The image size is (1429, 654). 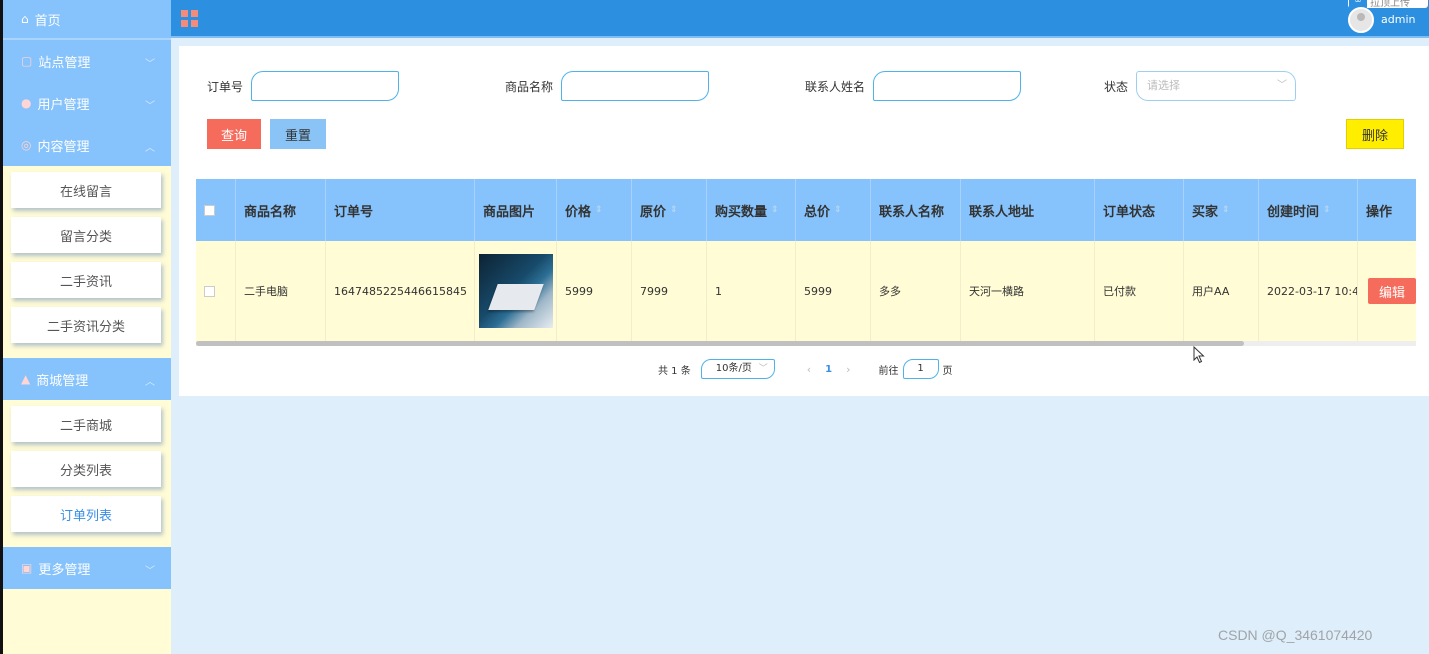 What do you see at coordinates (516, 210) in the screenshot?
I see `col-product-image: 商品图片` at bounding box center [516, 210].